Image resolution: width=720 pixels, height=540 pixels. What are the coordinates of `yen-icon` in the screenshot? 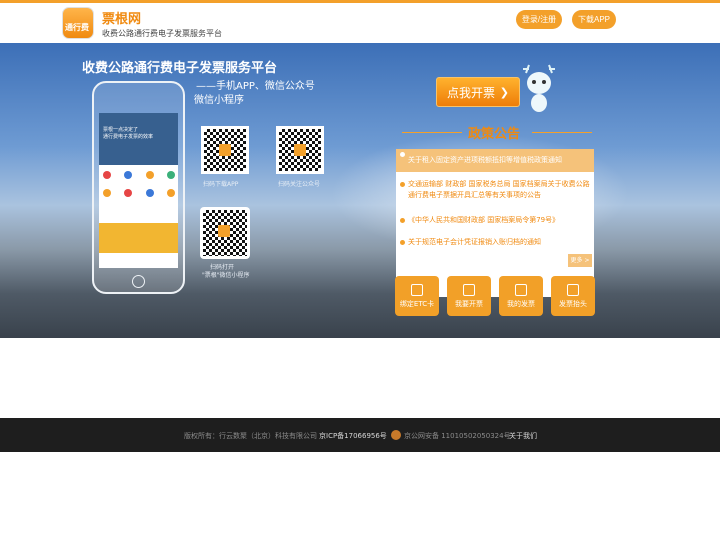 It's located at (469, 290).